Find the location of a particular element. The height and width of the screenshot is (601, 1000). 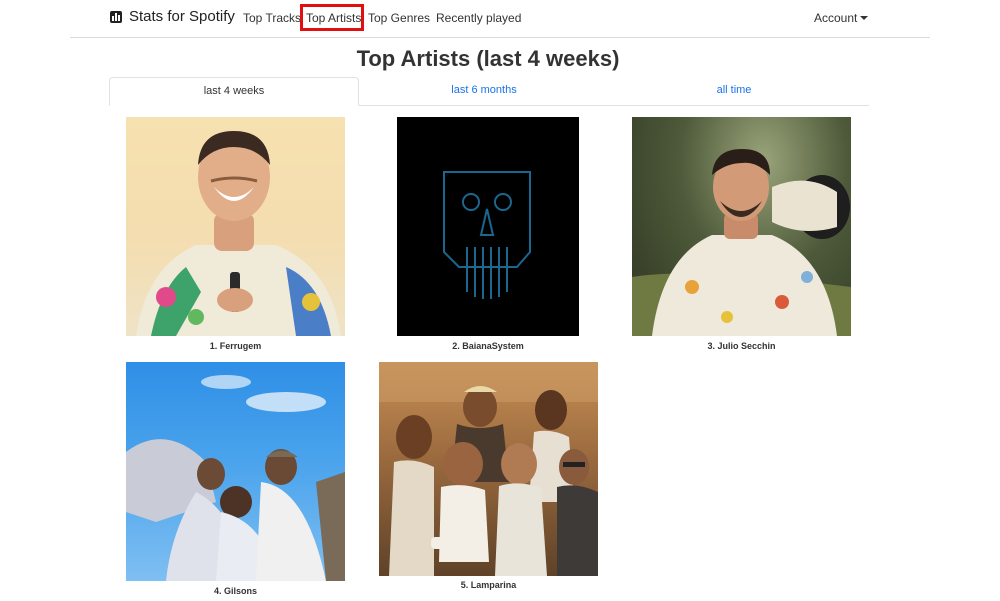

brand-label: Stats for Spotify is located at coordinates (182, 16).